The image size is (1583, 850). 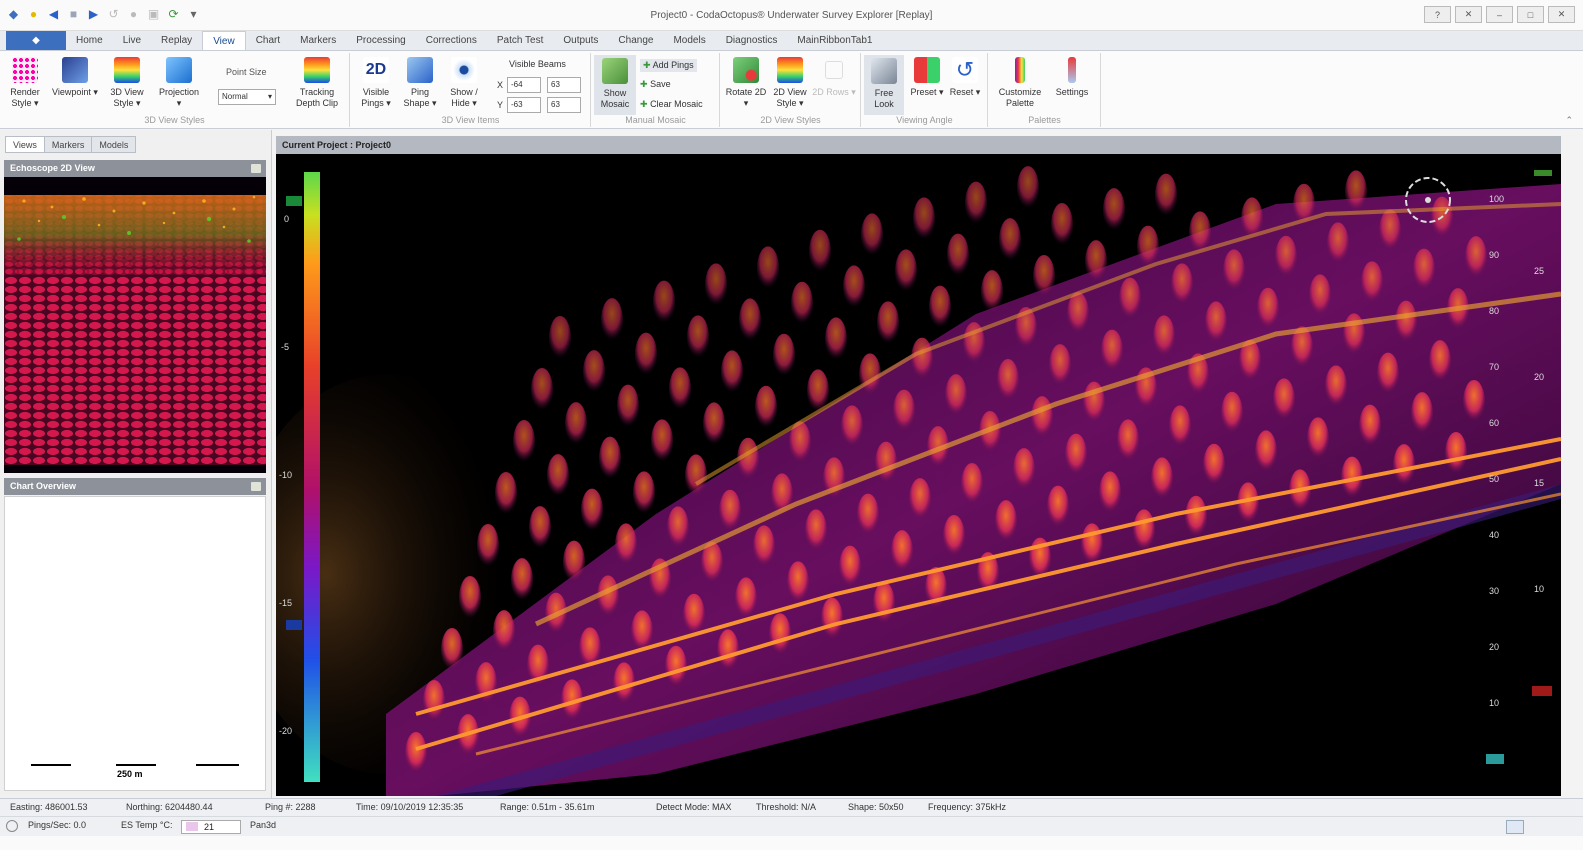 I want to click on x-min-spinner: -64, so click(x=524, y=85).